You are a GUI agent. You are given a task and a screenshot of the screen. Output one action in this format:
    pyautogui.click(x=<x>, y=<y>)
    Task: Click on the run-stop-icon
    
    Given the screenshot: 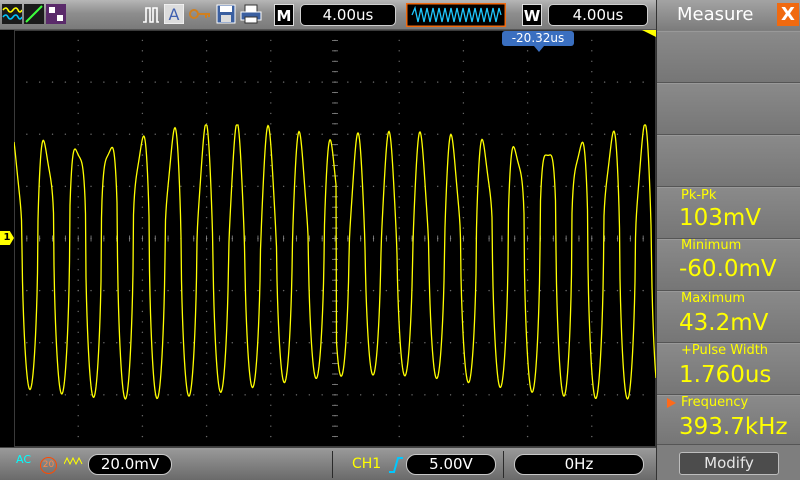 What is the action you would take?
    pyautogui.click(x=151, y=14)
    